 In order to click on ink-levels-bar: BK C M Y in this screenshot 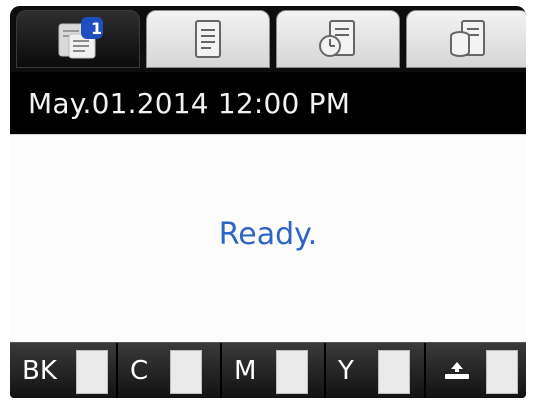, I will do `click(268, 370)`.